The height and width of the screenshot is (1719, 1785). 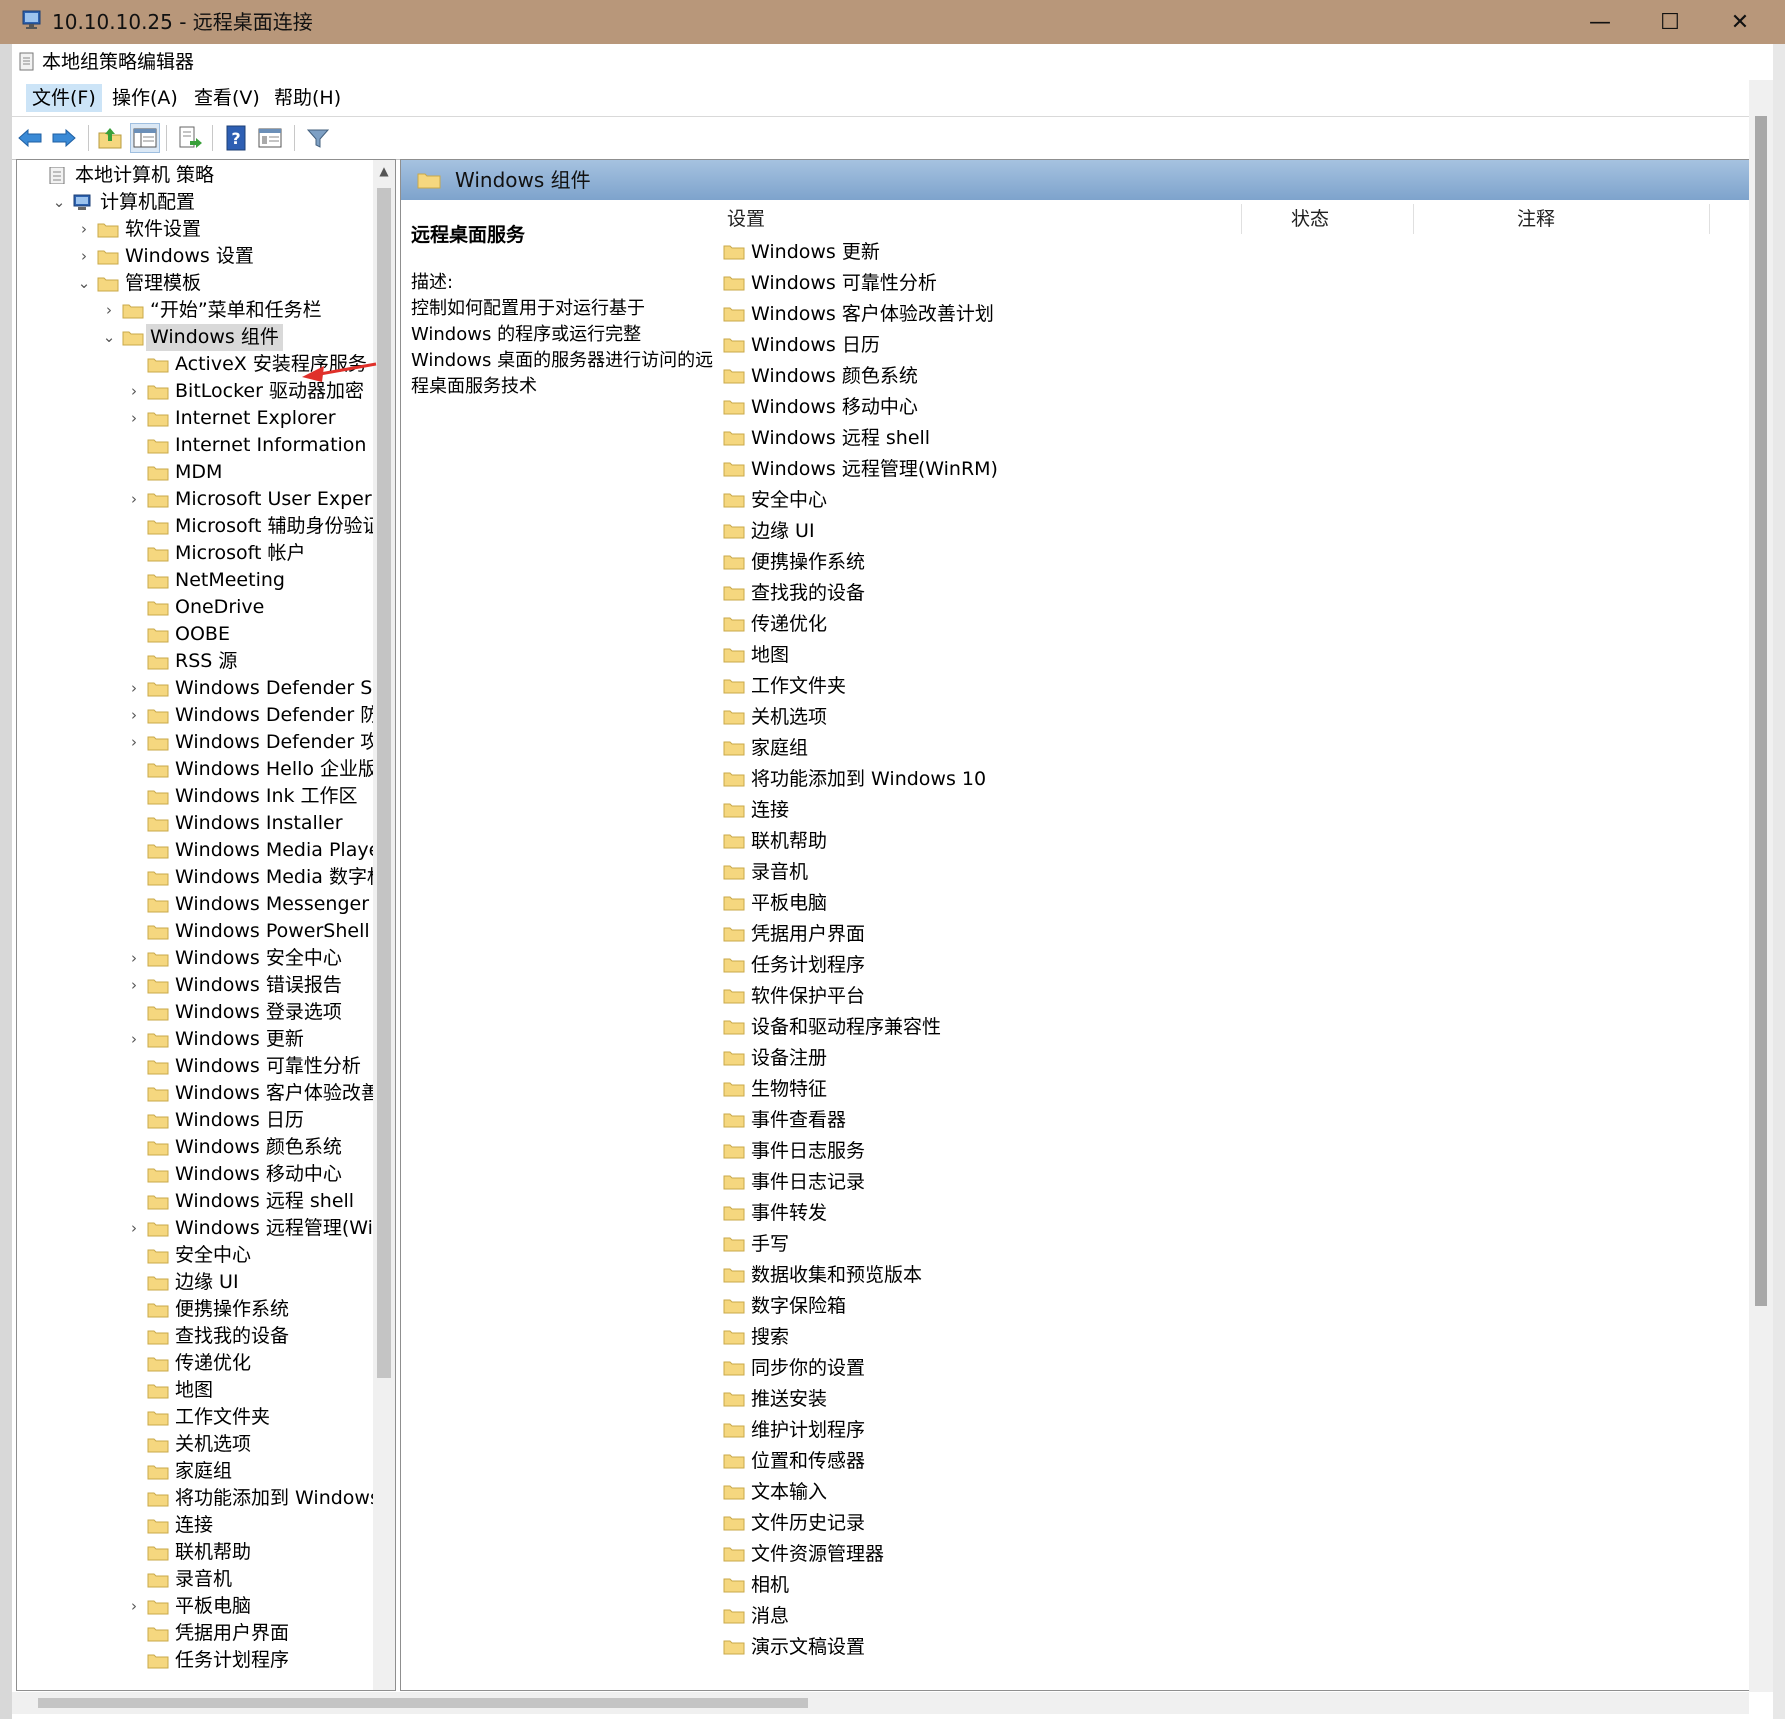 What do you see at coordinates (145, 175) in the screenshot?
I see `tree-item-label: 本地计算机 策略` at bounding box center [145, 175].